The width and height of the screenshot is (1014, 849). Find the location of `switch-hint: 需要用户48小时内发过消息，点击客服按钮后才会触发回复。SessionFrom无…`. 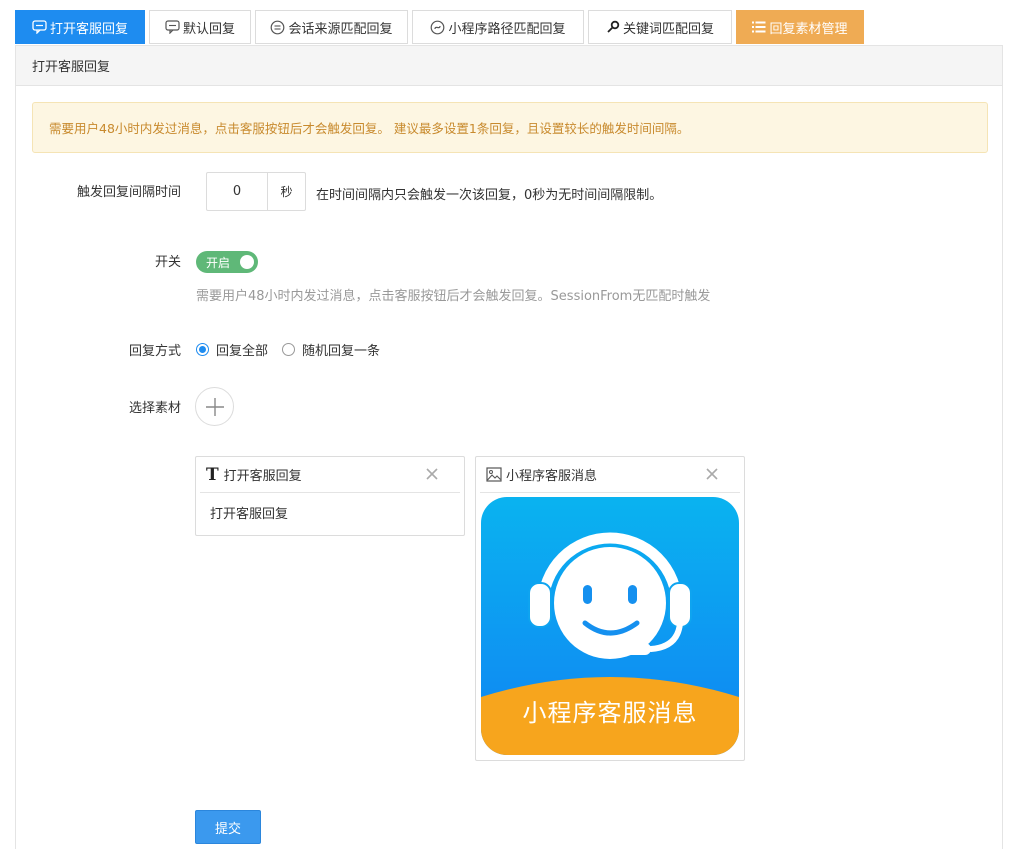

switch-hint: 需要用户48小时内发过消息，点击客服按钮后才会触发回复。SessionFrom无… is located at coordinates (453, 296).